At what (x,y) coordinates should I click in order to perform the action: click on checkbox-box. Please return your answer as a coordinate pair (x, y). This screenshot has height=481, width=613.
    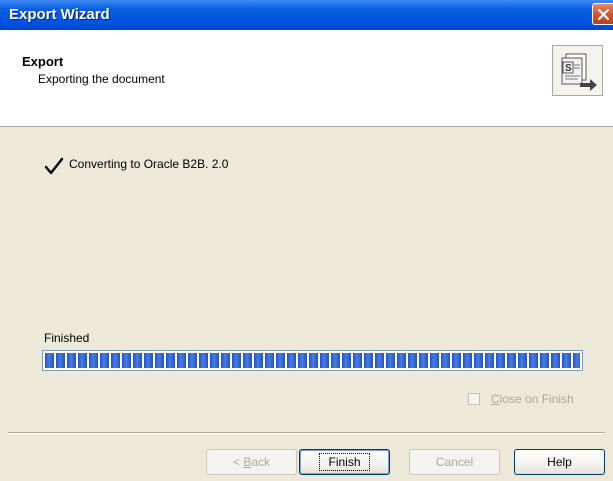
    Looking at the image, I should click on (474, 399).